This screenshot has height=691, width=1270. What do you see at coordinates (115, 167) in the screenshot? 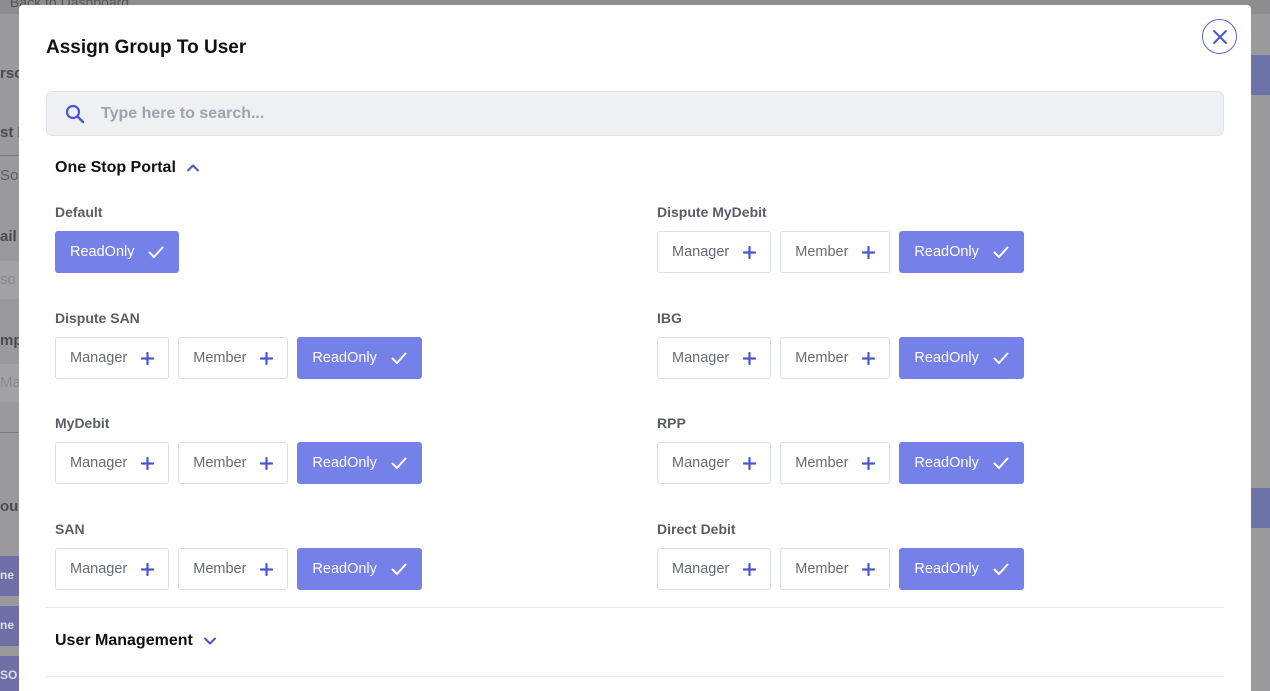
I see `section-title: One Stop Portal` at bounding box center [115, 167].